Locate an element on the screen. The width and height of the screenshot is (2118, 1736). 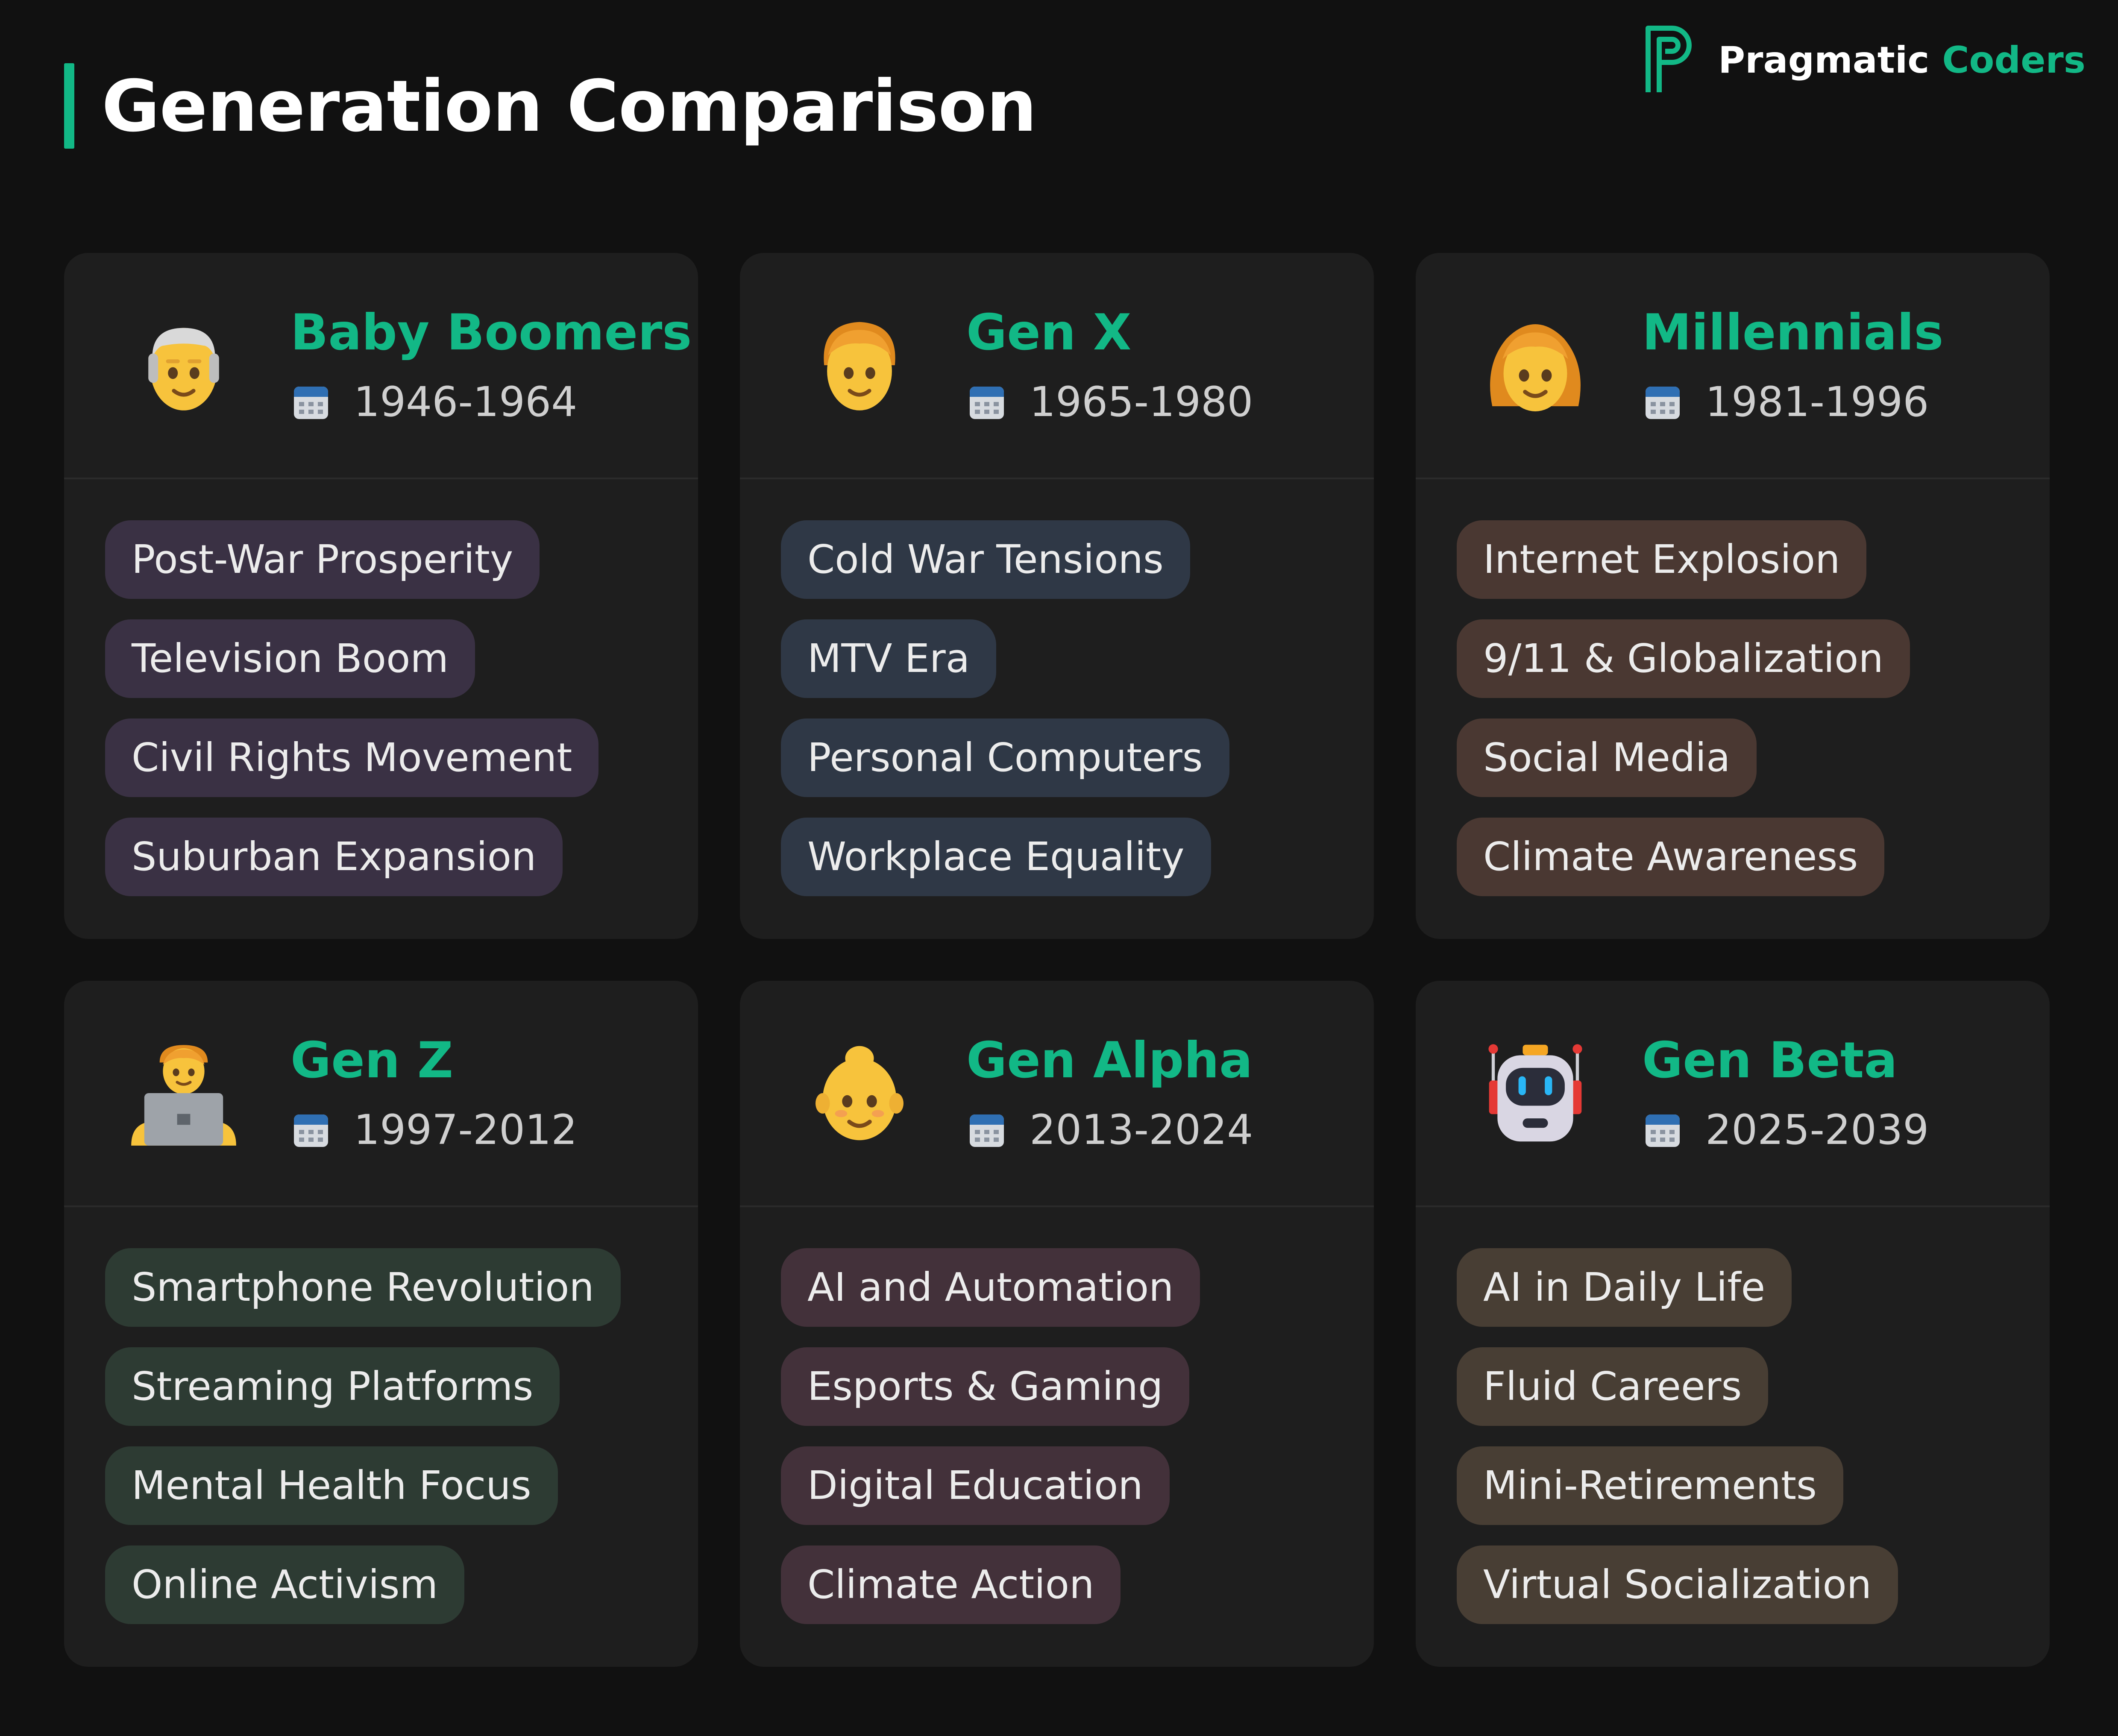
trait-tag: Streaming Platforms is located at coordinates (333, 1387).